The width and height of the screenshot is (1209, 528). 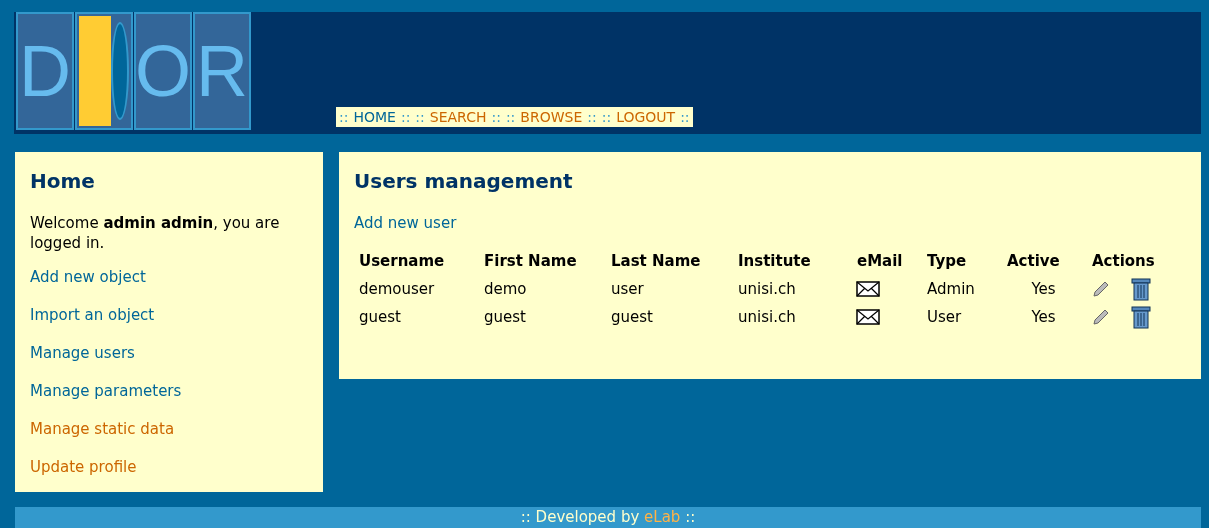 I want to click on footer-text: ::, so click(x=690, y=517).